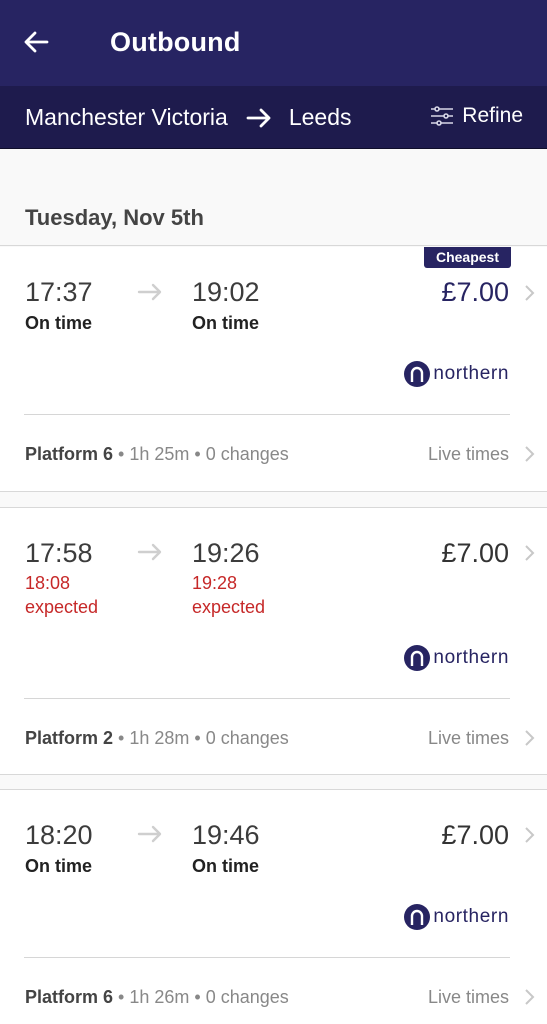 The width and height of the screenshot is (547, 1024). I want to click on duration: 1h 28m, so click(159, 738).